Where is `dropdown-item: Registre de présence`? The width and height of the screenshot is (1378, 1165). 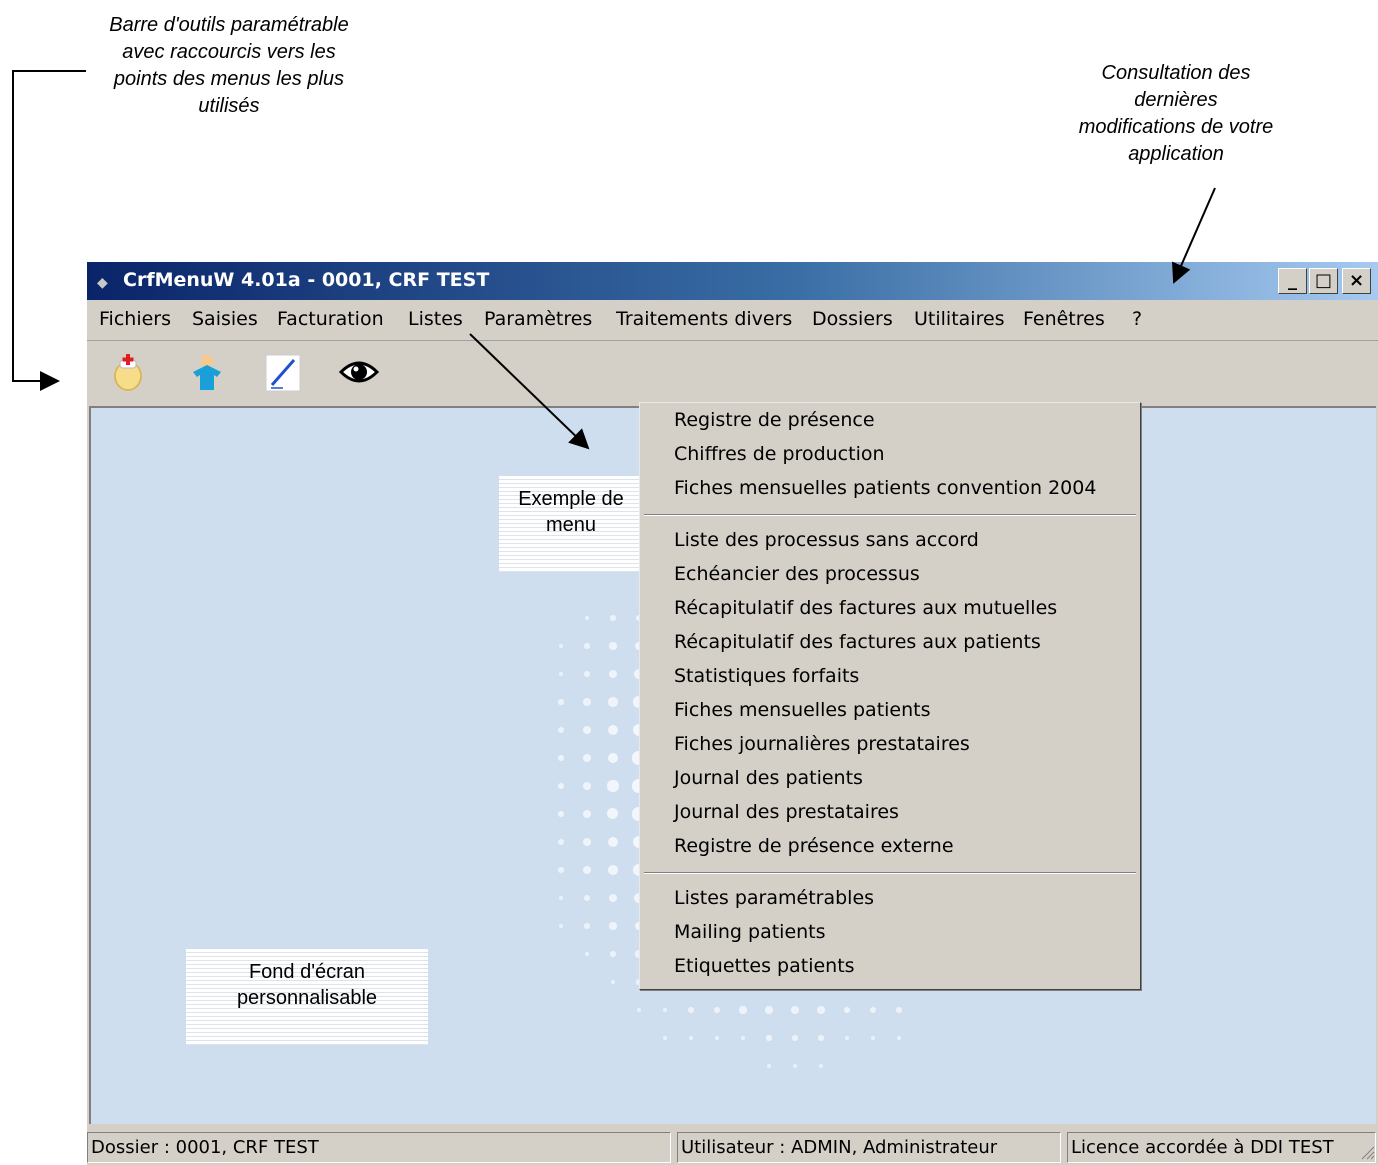 dropdown-item: Registre de présence is located at coordinates (774, 420).